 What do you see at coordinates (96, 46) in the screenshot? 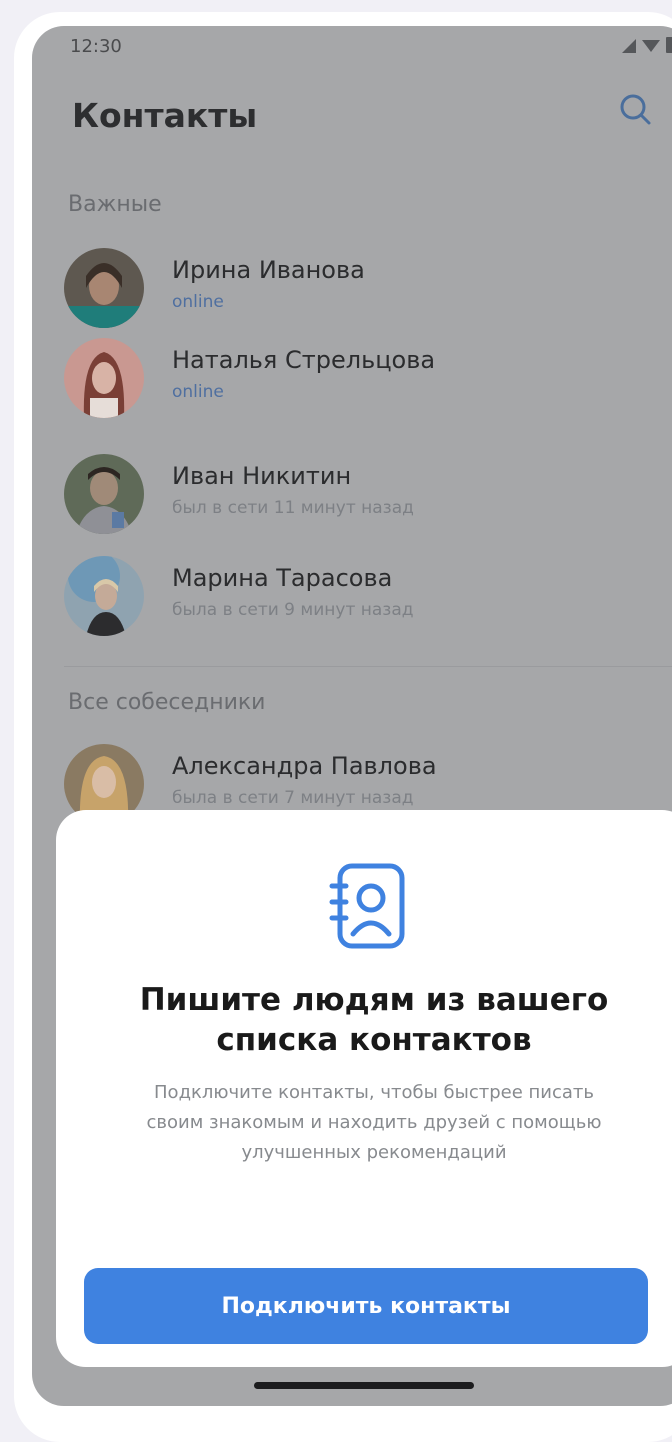
I see `status-time: 12:30` at bounding box center [96, 46].